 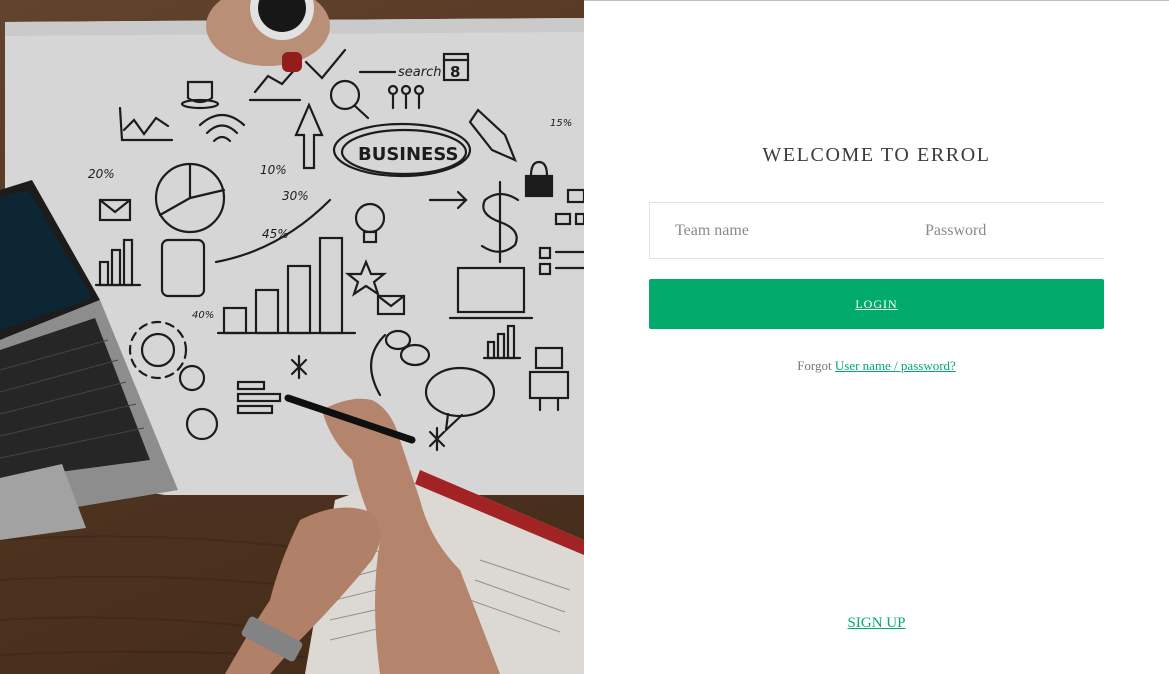 What do you see at coordinates (895, 365) in the screenshot?
I see `forgot-credentials-link: User name / password?` at bounding box center [895, 365].